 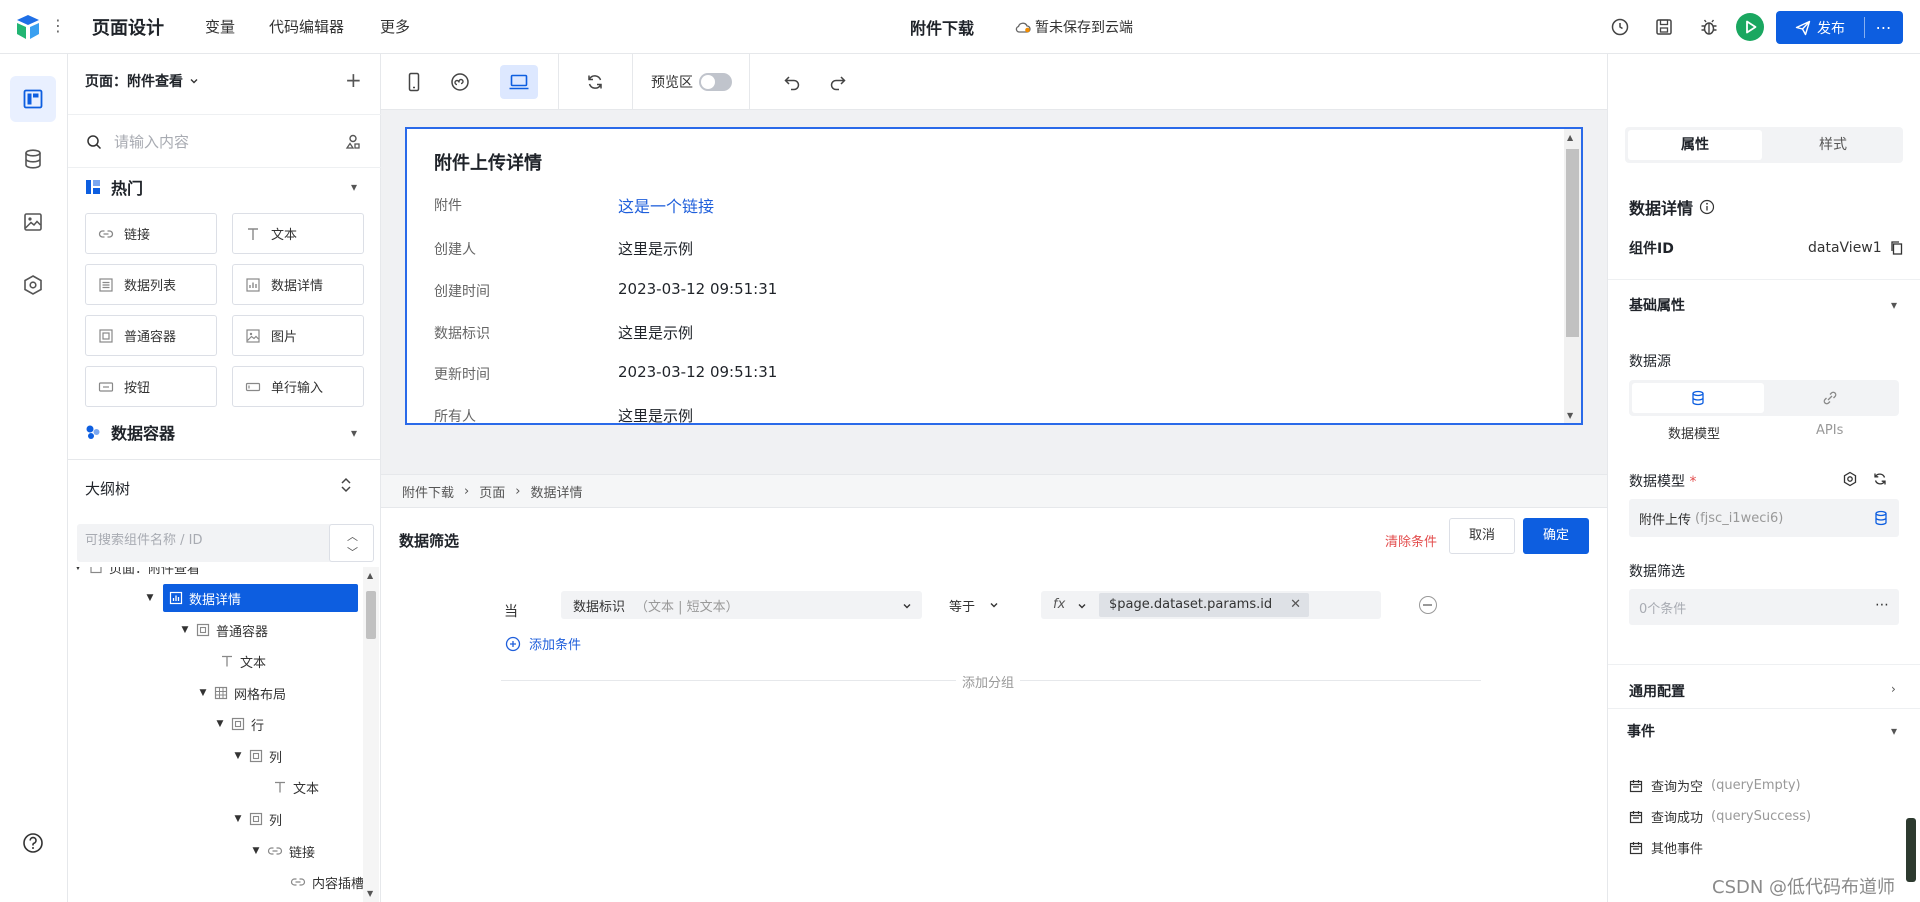 I want to click on preview-toggle, so click(x=715, y=82).